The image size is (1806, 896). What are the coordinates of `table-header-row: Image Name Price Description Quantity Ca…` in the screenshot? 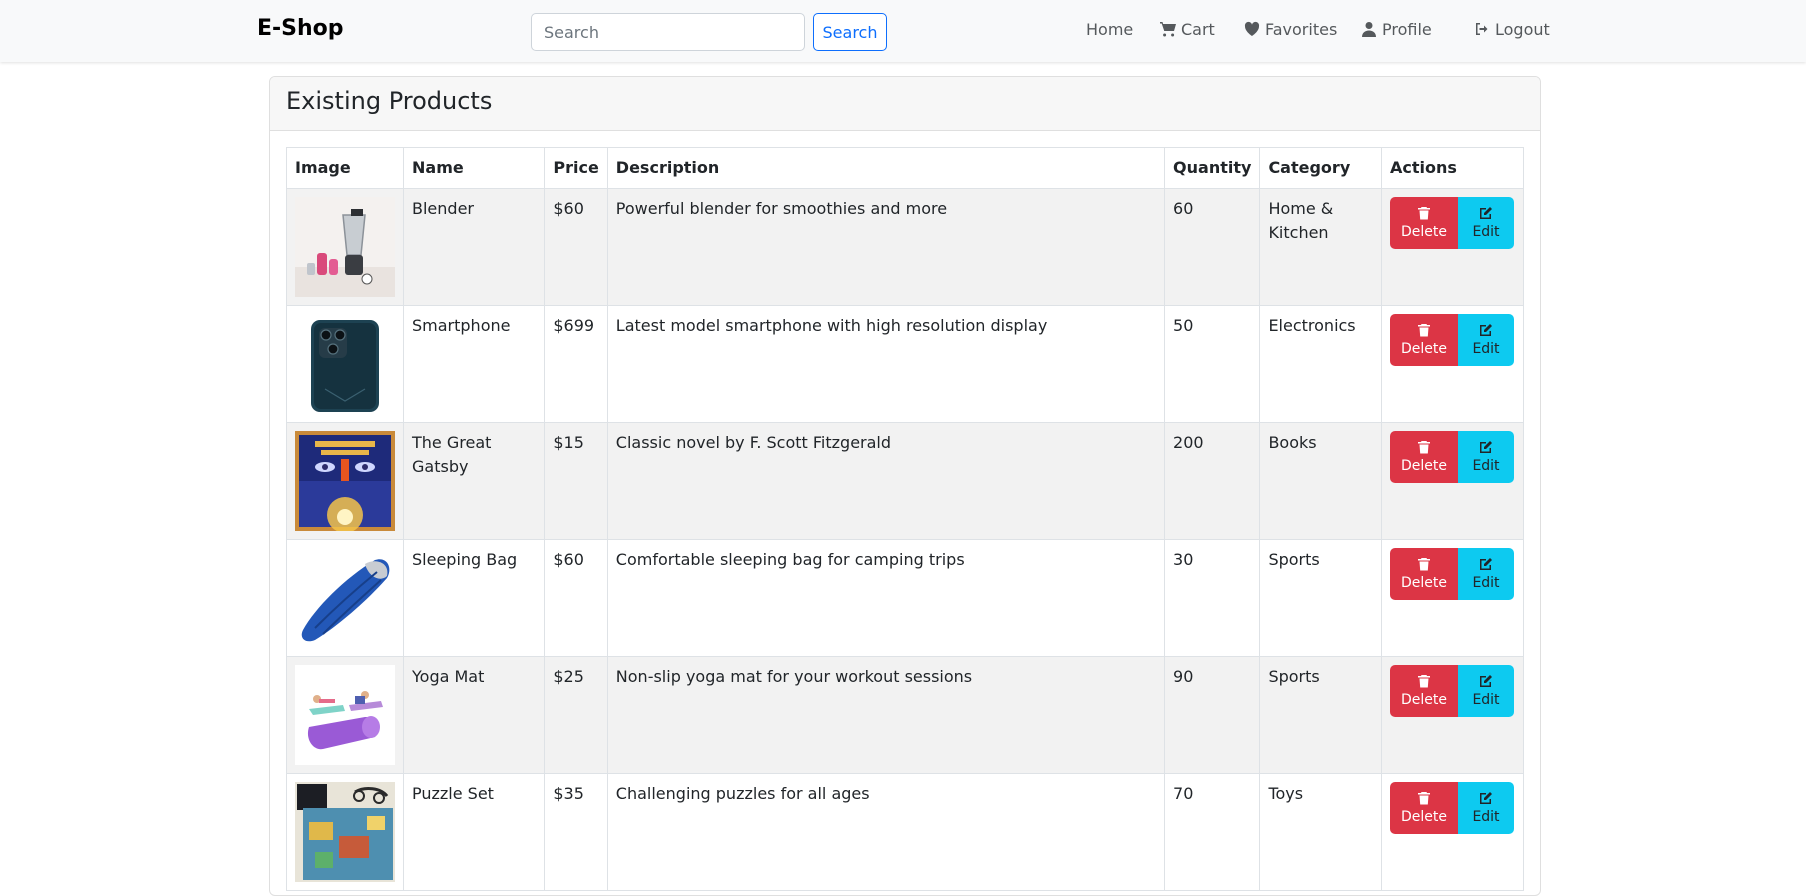 It's located at (905, 168).